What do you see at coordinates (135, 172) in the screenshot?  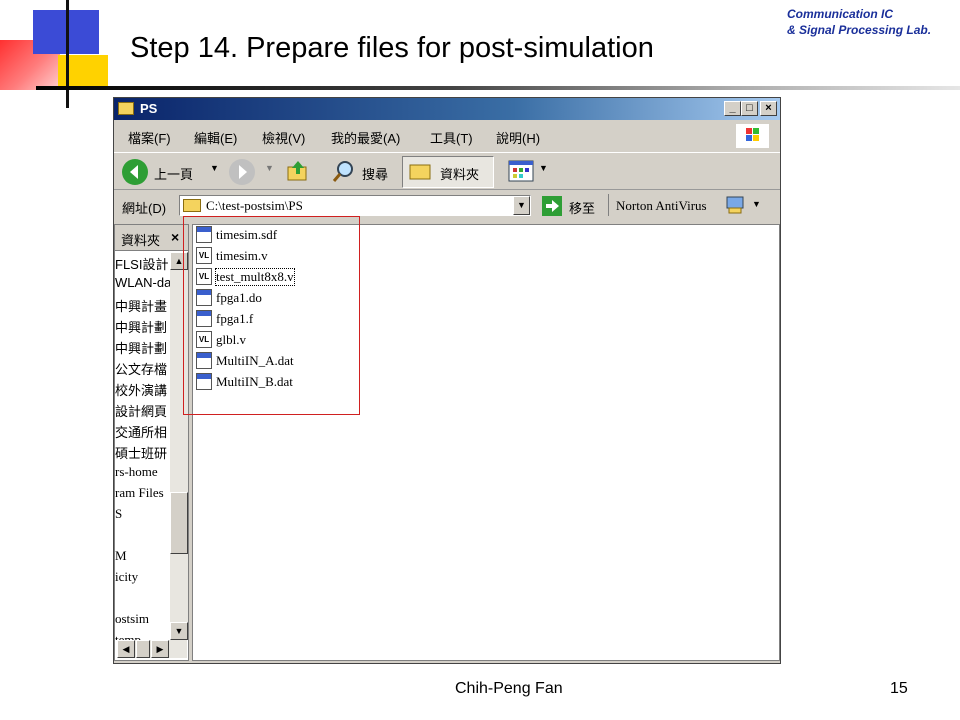 I see `back-arrow-icon` at bounding box center [135, 172].